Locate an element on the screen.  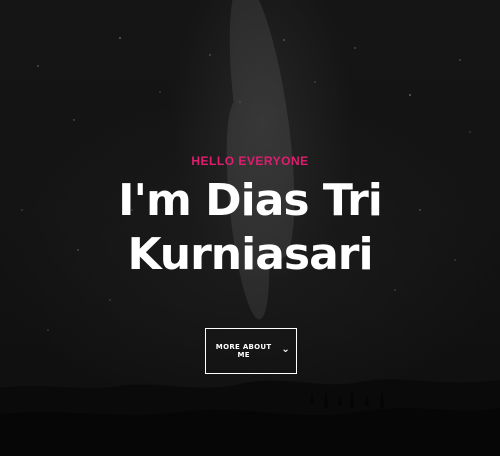
more-about-me-button: MORE ABOUT ME ⌄ is located at coordinates (251, 351).